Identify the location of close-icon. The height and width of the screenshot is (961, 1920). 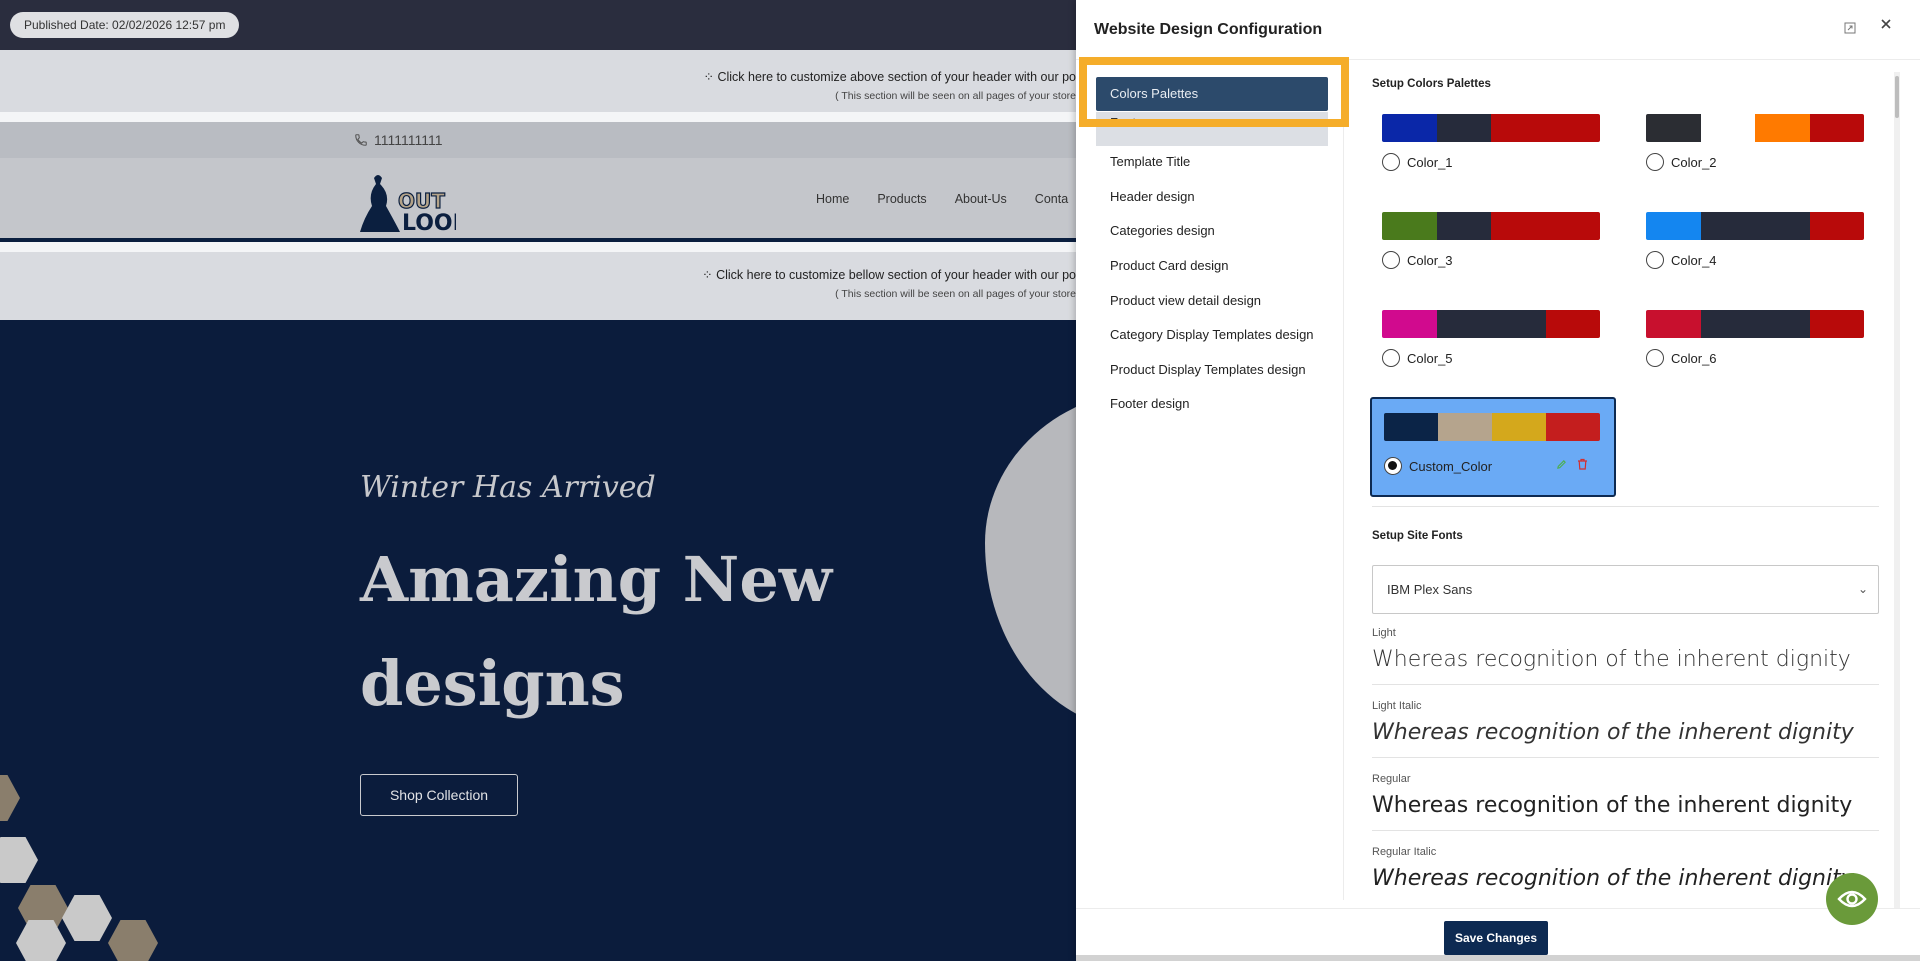
(1886, 26).